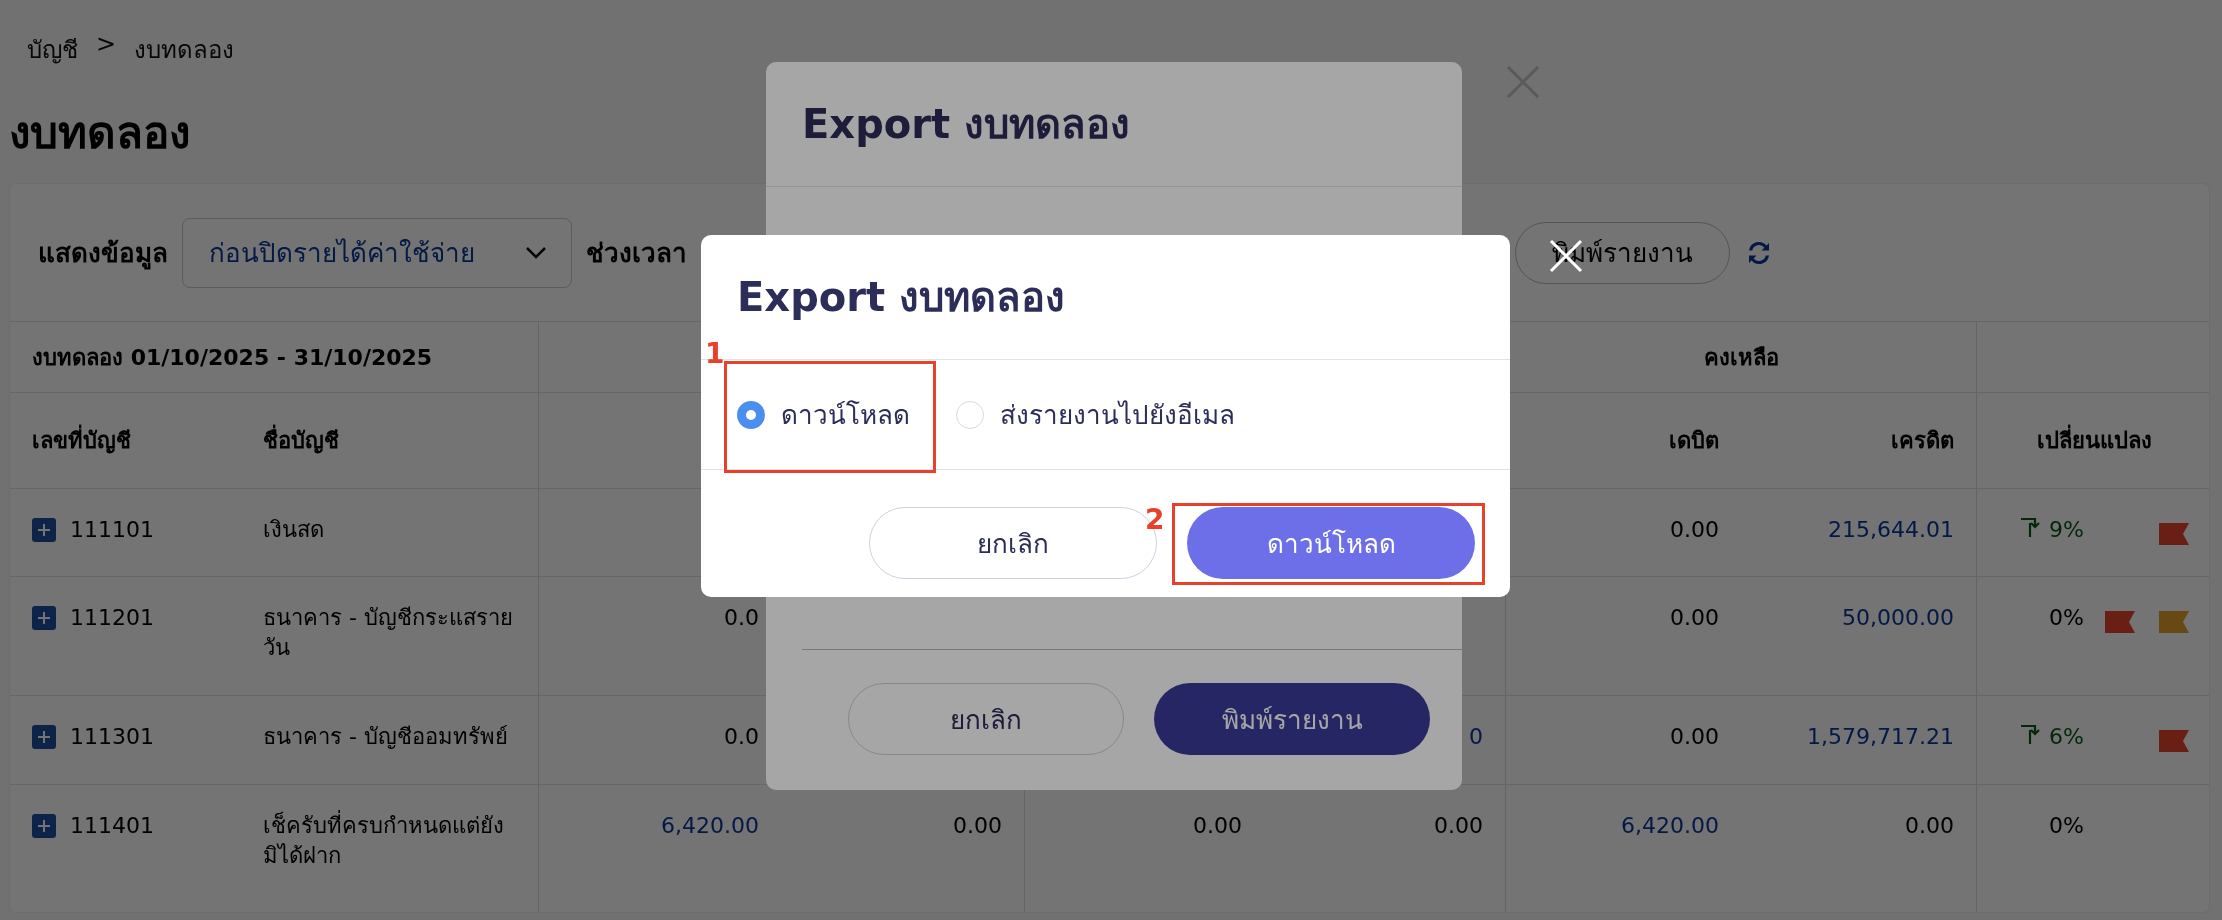  What do you see at coordinates (1898, 618) in the screenshot?
I see `amount: 50,000.00` at bounding box center [1898, 618].